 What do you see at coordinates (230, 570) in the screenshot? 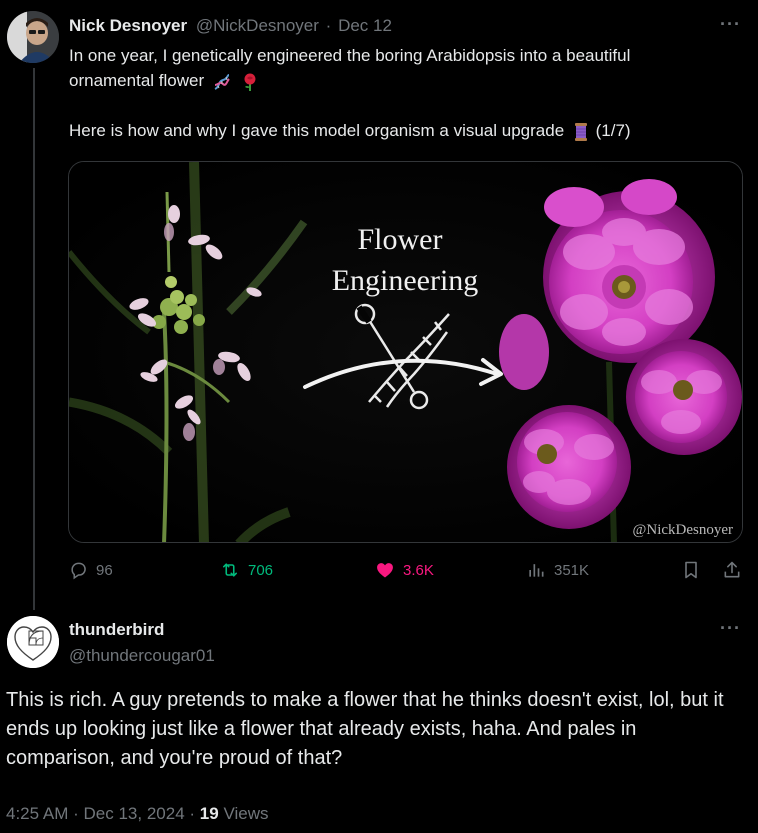
I see `repost-icon` at bounding box center [230, 570].